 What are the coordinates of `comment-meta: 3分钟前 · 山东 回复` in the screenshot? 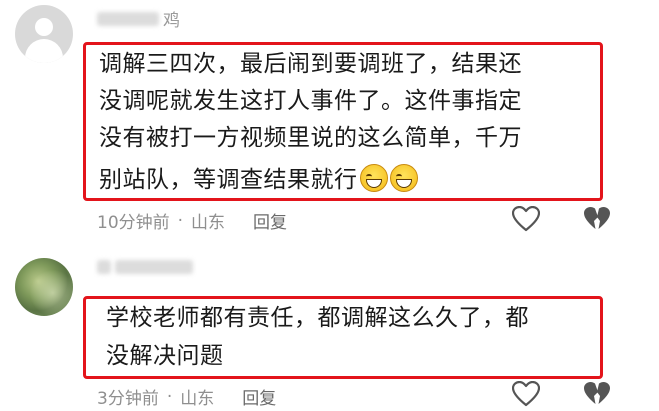 It's located at (186, 397).